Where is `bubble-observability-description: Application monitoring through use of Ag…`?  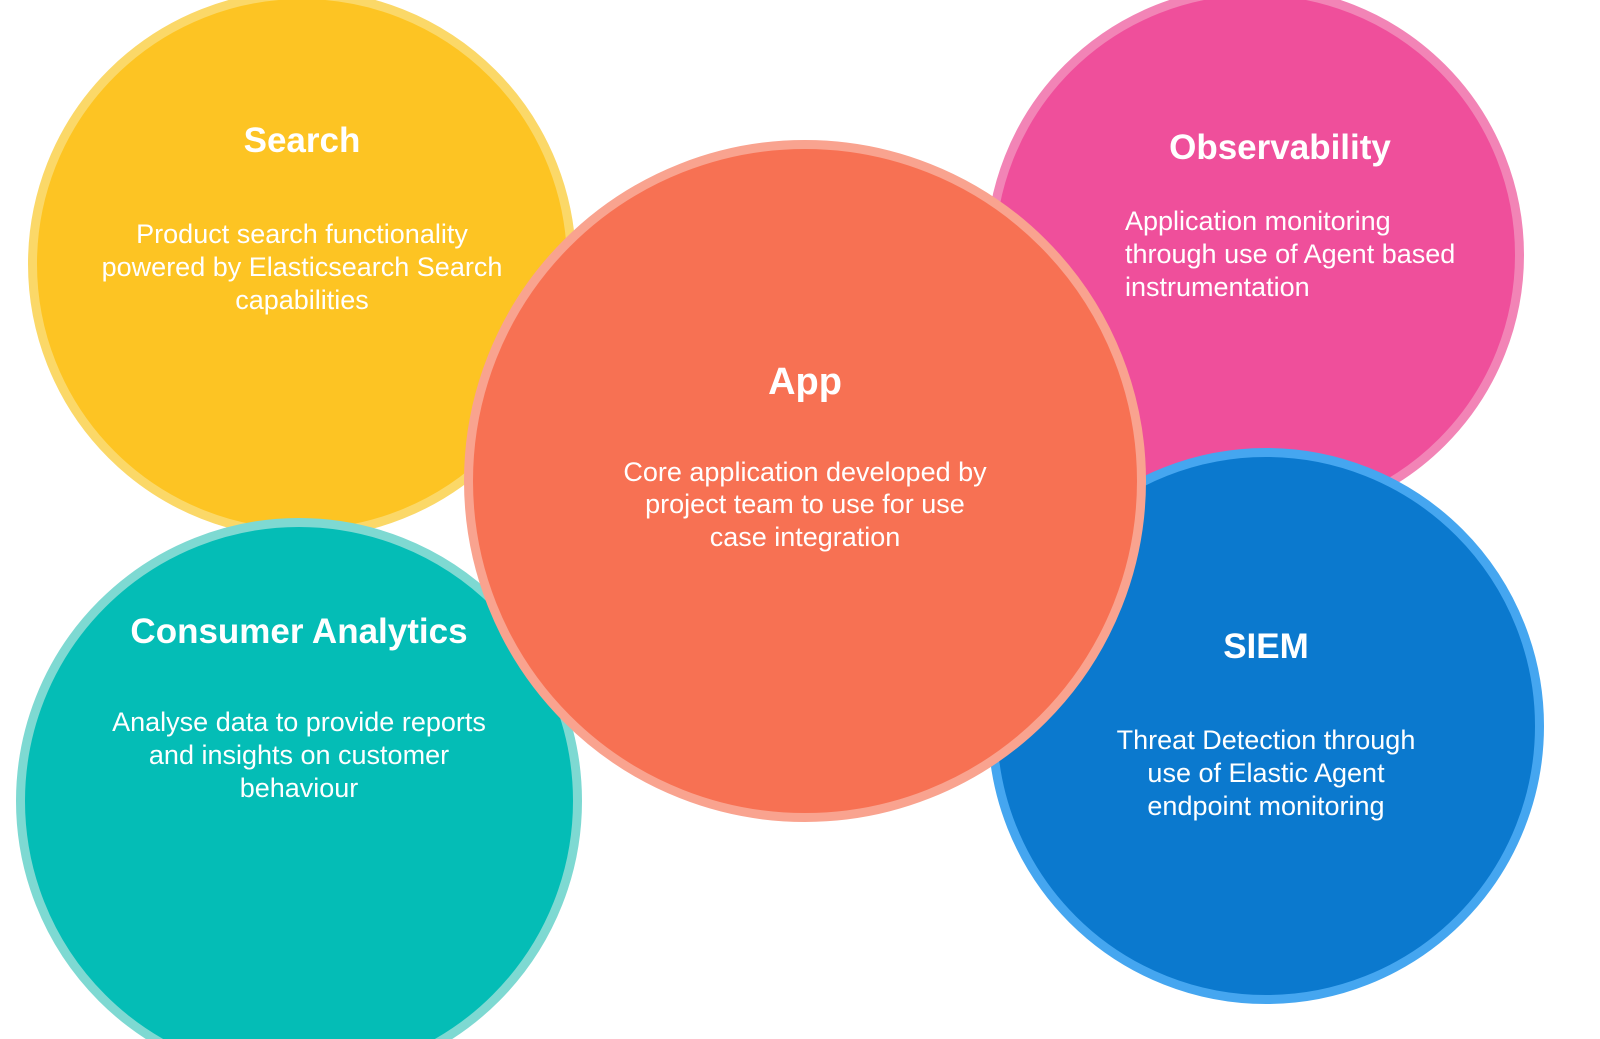 bubble-observability-description: Application monitoring through use of Ag… is located at coordinates (1290, 254).